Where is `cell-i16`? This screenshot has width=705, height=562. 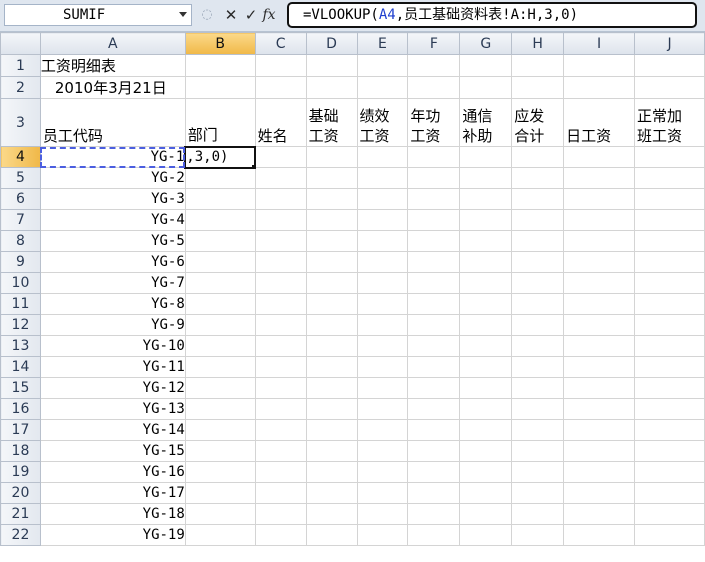 cell-i16 is located at coordinates (599, 409).